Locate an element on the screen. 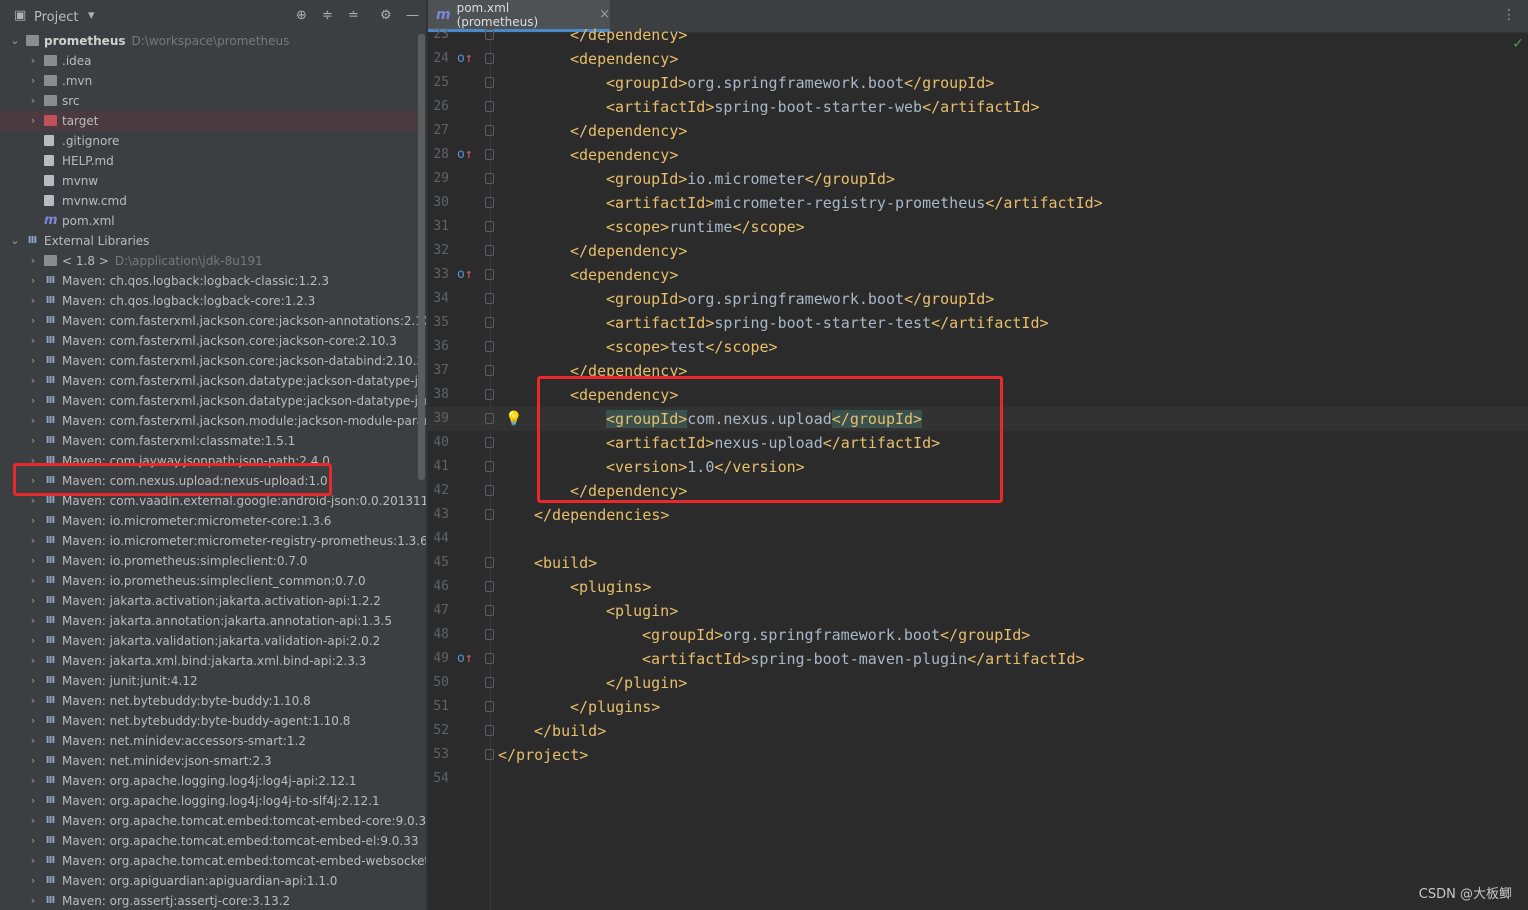 The image size is (1528, 910). tree-item: HELP.md is located at coordinates (213, 161).